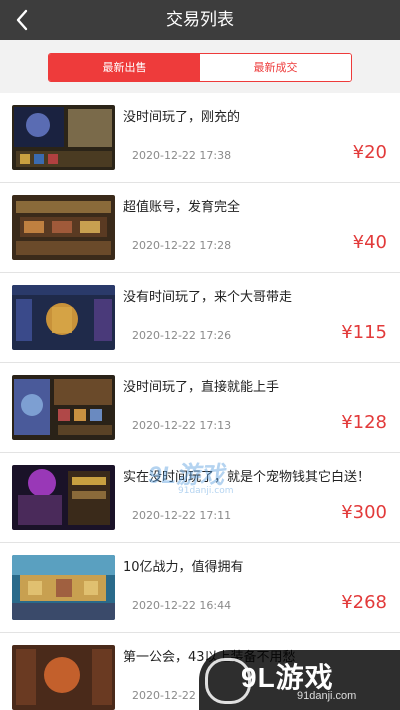 The image size is (400, 710). I want to click on item-price: ¥268, so click(364, 602).